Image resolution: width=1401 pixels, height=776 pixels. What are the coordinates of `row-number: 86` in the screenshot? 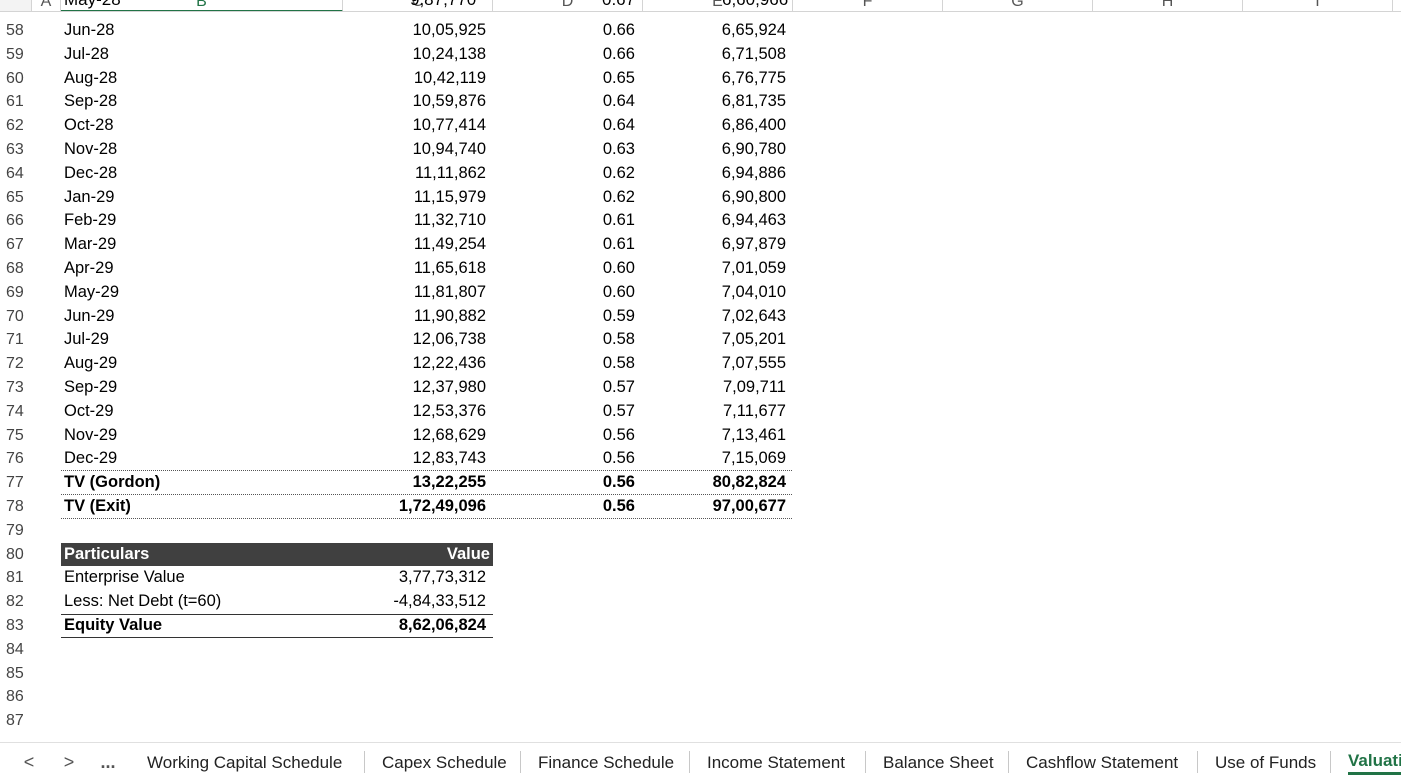 It's located at (16, 697).